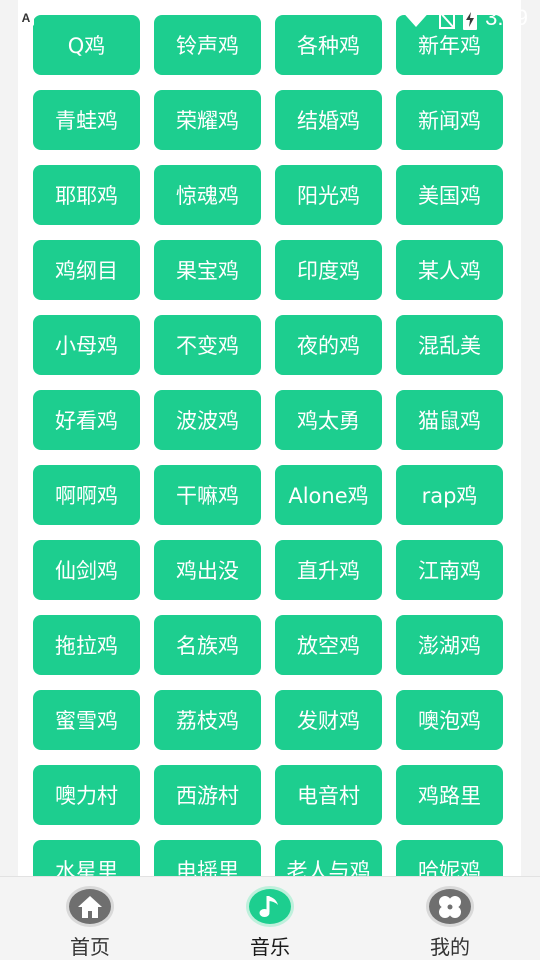 This screenshot has height=960, width=540. I want to click on ringtone-chip: 阳光鸡, so click(328, 195).